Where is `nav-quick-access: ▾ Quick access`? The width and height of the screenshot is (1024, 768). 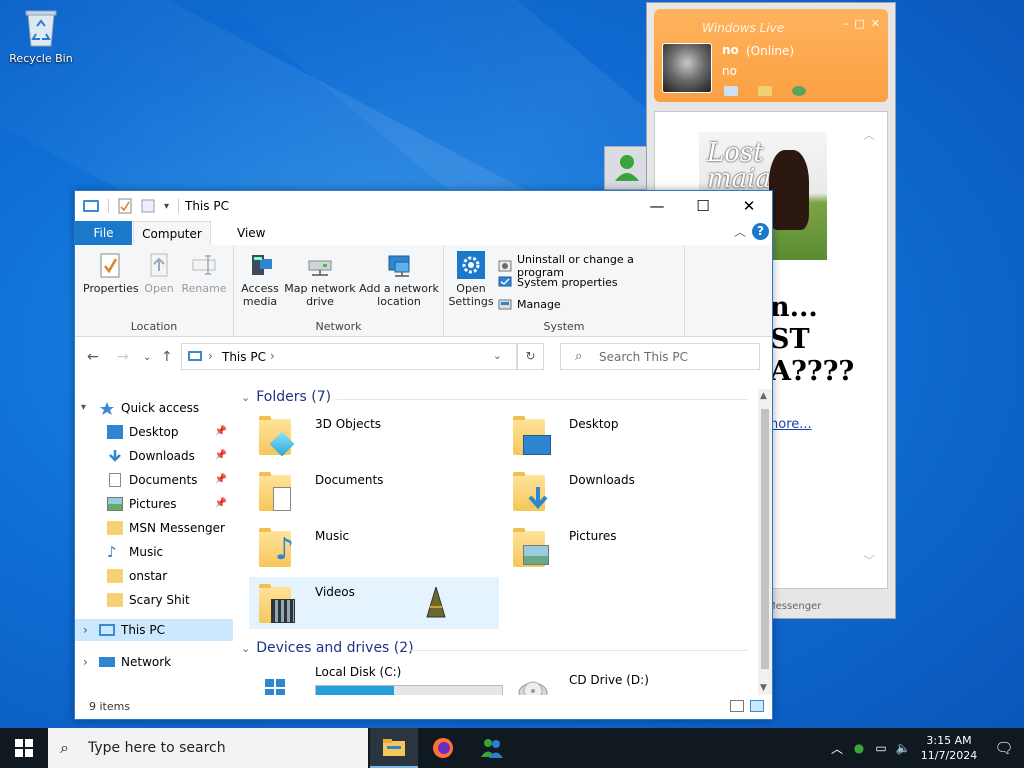
nav-quick-access: ▾ Quick access is located at coordinates (154, 408).